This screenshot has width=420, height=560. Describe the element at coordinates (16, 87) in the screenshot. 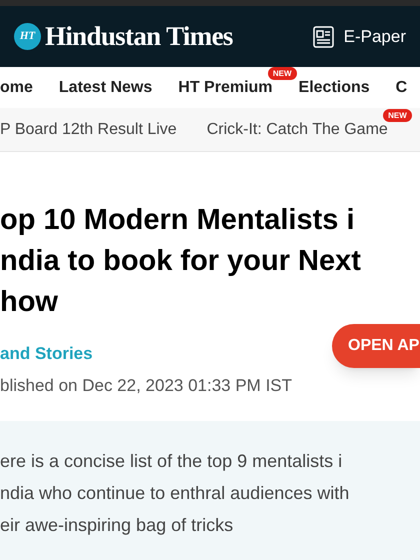

I see `nav-link: ome` at that location.